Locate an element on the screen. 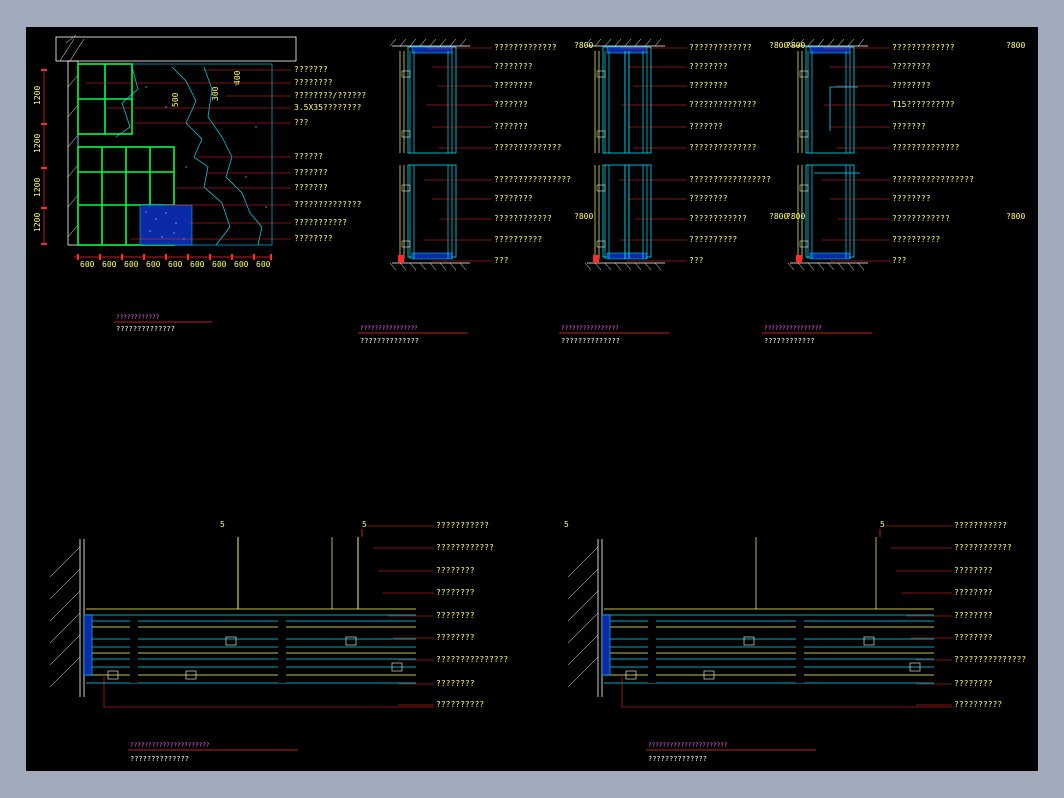  section-subtitle: ???????????? is located at coordinates (789, 341).